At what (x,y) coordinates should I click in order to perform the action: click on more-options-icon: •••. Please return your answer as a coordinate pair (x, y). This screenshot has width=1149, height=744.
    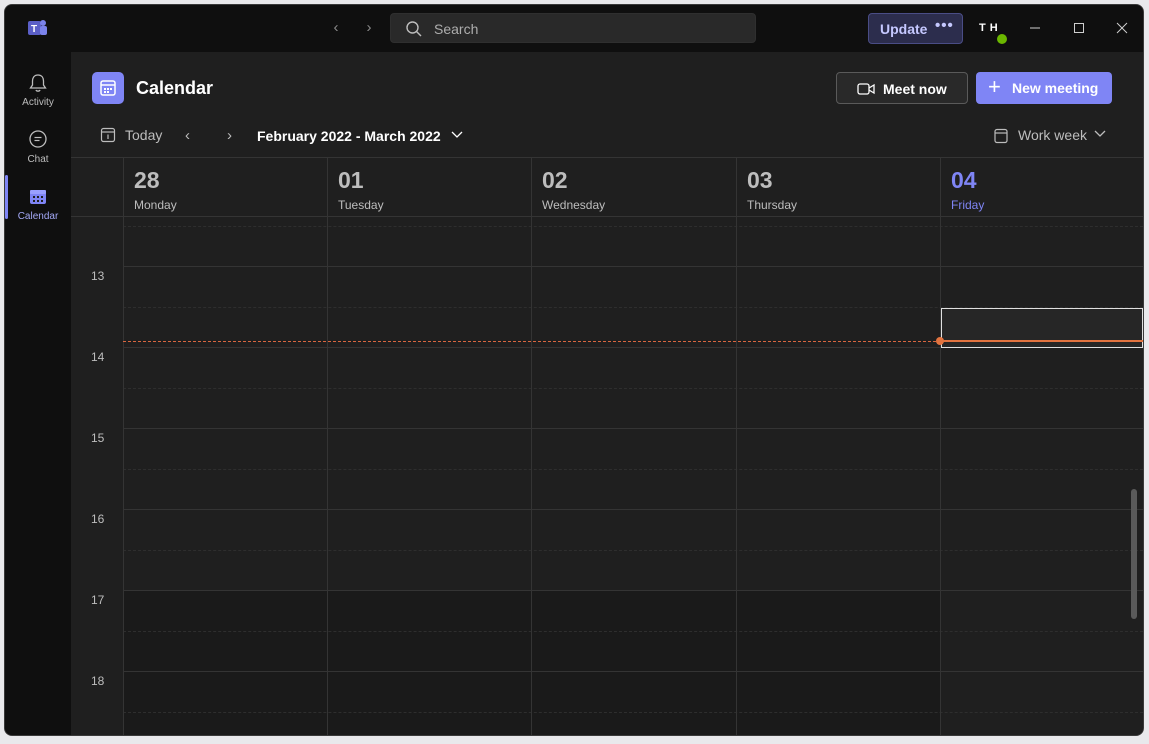
    Looking at the image, I should click on (944, 25).